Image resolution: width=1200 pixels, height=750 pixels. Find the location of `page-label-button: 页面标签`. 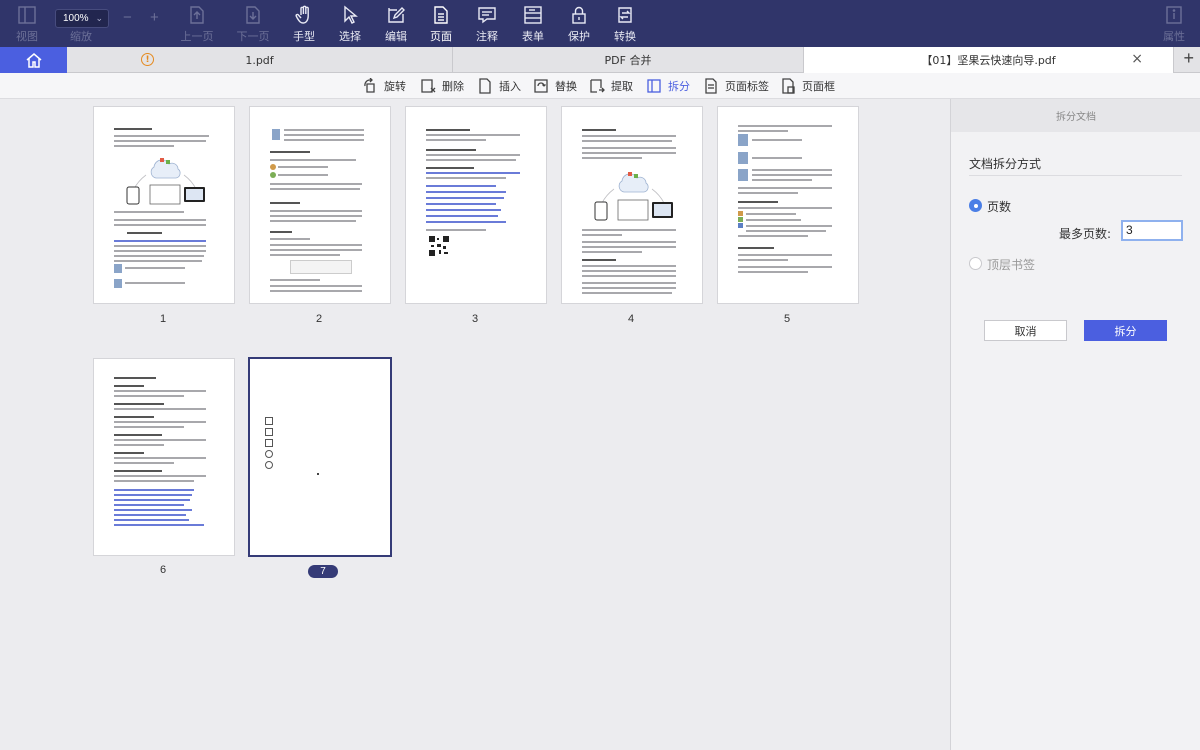

page-label-button: 页面标签 is located at coordinates (736, 86).